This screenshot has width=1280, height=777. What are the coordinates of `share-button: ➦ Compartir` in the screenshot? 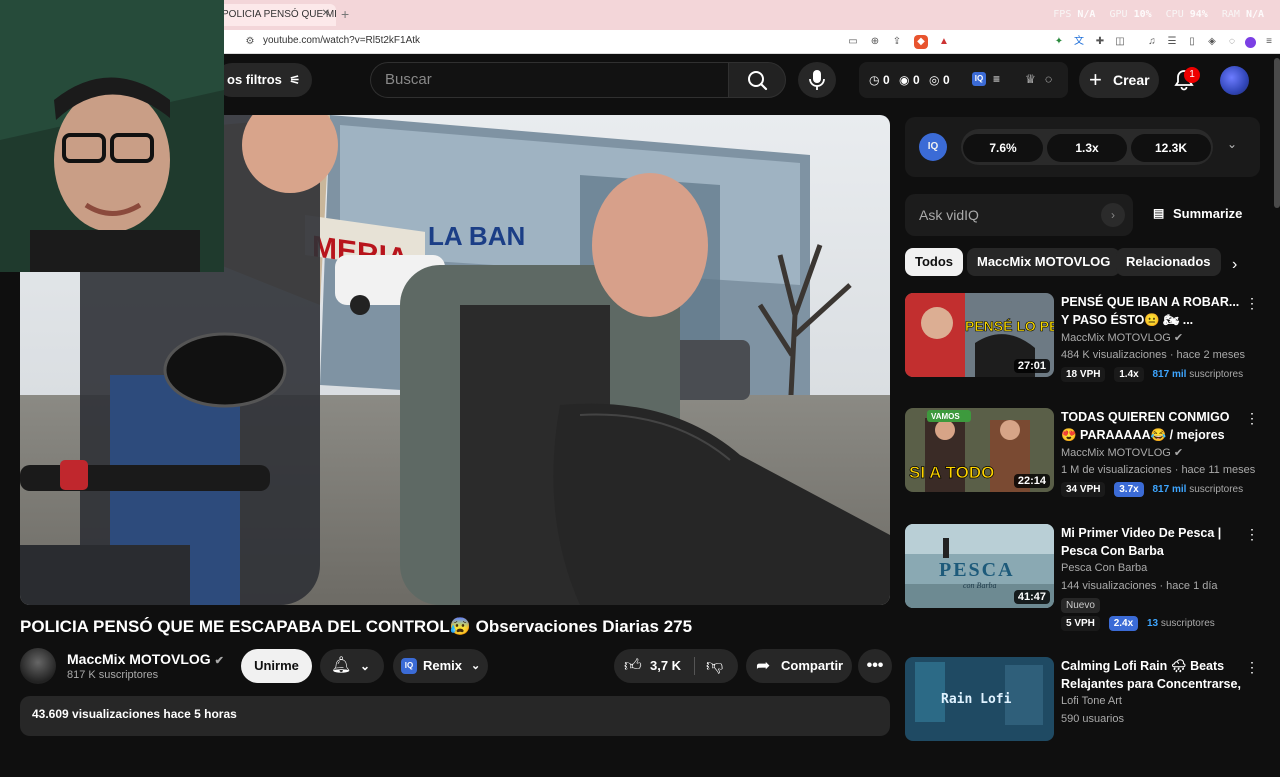 It's located at (799, 666).